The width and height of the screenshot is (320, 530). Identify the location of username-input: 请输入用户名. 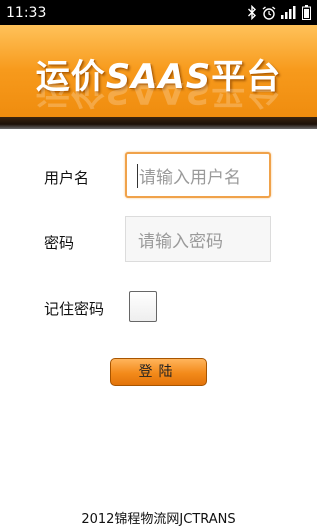
(198, 175).